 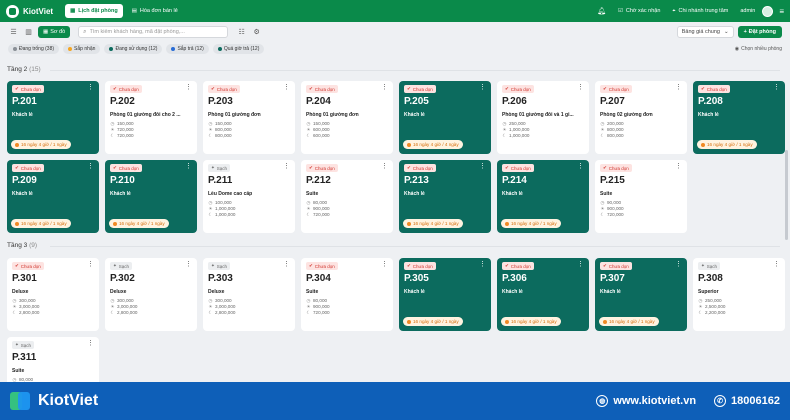 What do you see at coordinates (416, 101) in the screenshot?
I see `room-number: P.205` at bounding box center [416, 101].